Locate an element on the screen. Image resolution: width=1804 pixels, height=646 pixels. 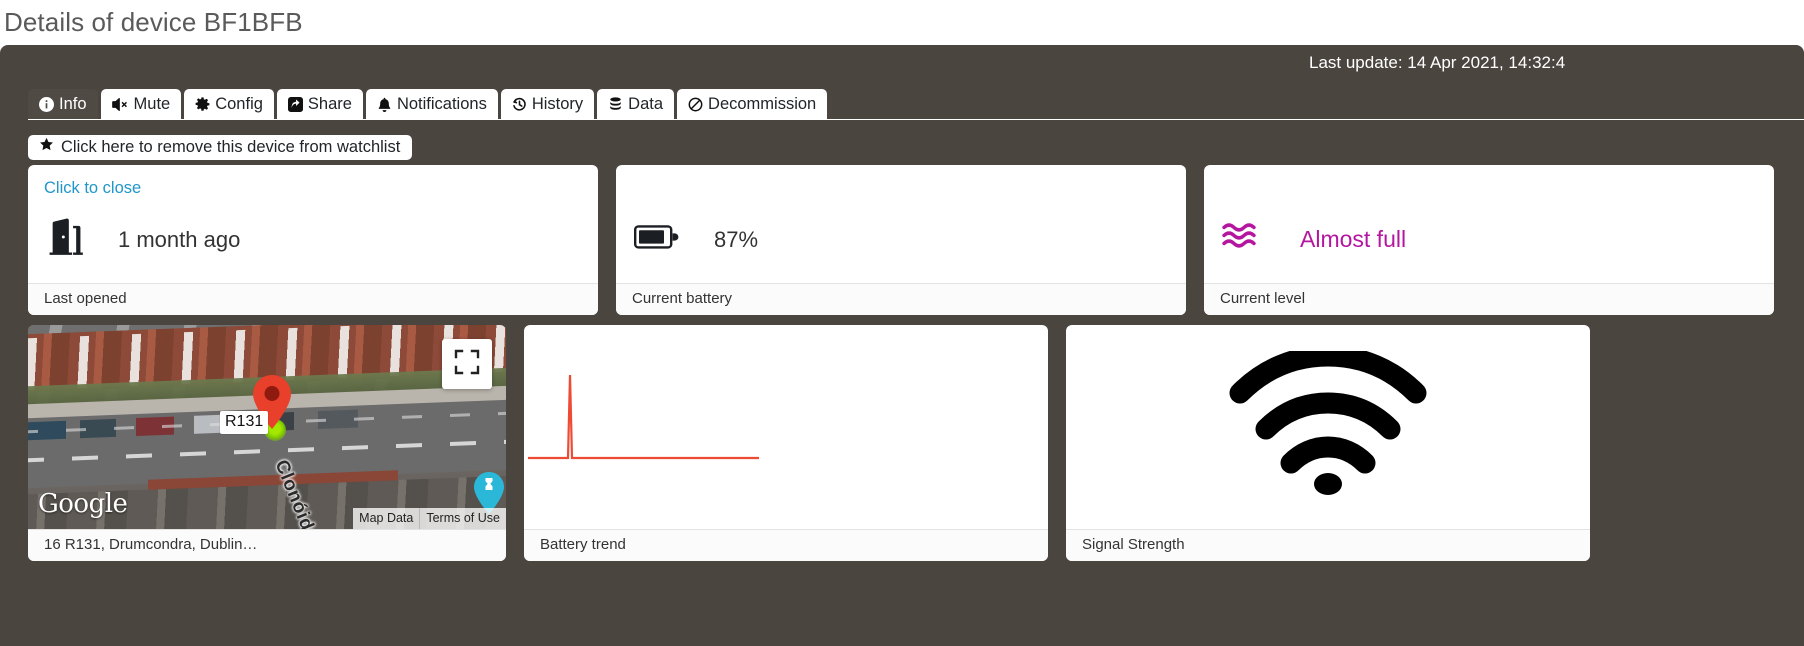
card-footer-signal-strength: Signal Strength is located at coordinates (1328, 544).